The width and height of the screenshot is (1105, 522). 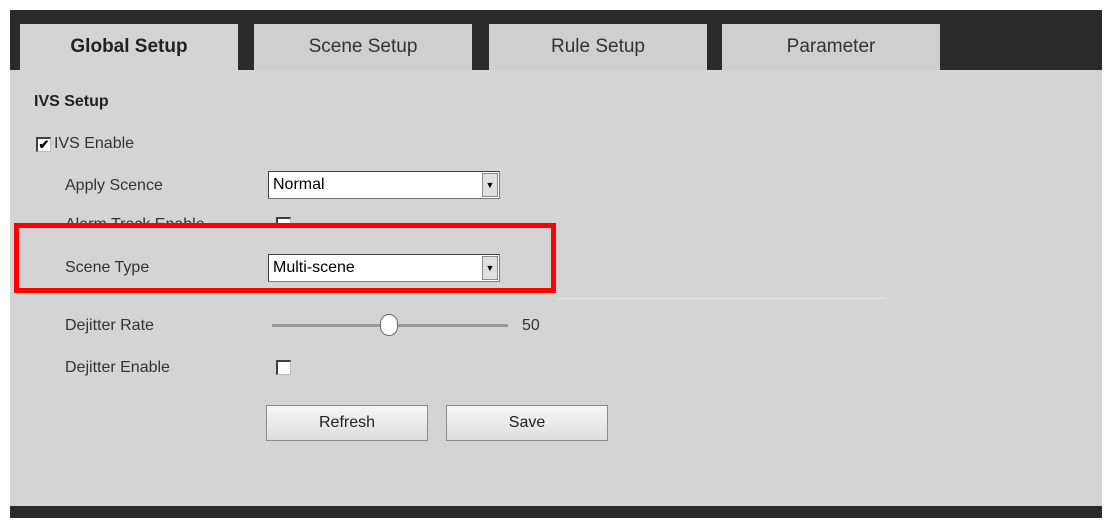 I want to click on ivs-enable-checkbox: ✔, so click(x=43, y=144).